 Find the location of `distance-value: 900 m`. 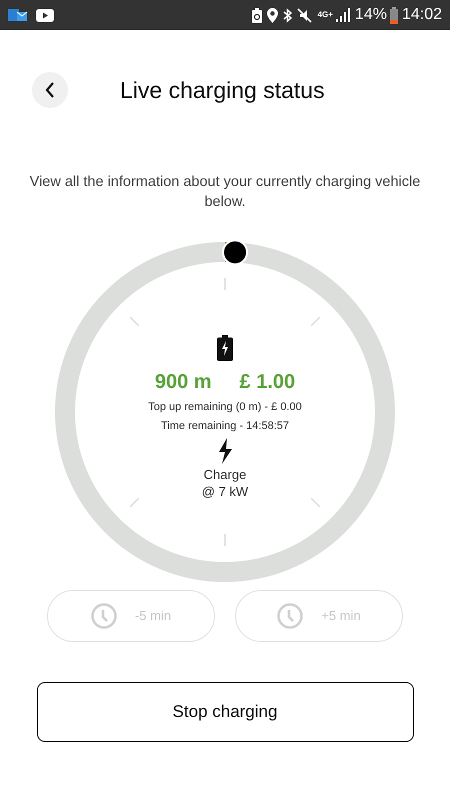

distance-value: 900 m is located at coordinates (183, 382).